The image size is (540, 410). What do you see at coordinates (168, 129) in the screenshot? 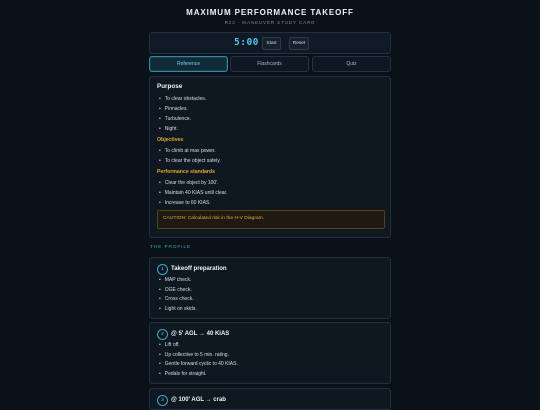
I see `list-item: Night.` at bounding box center [168, 129].